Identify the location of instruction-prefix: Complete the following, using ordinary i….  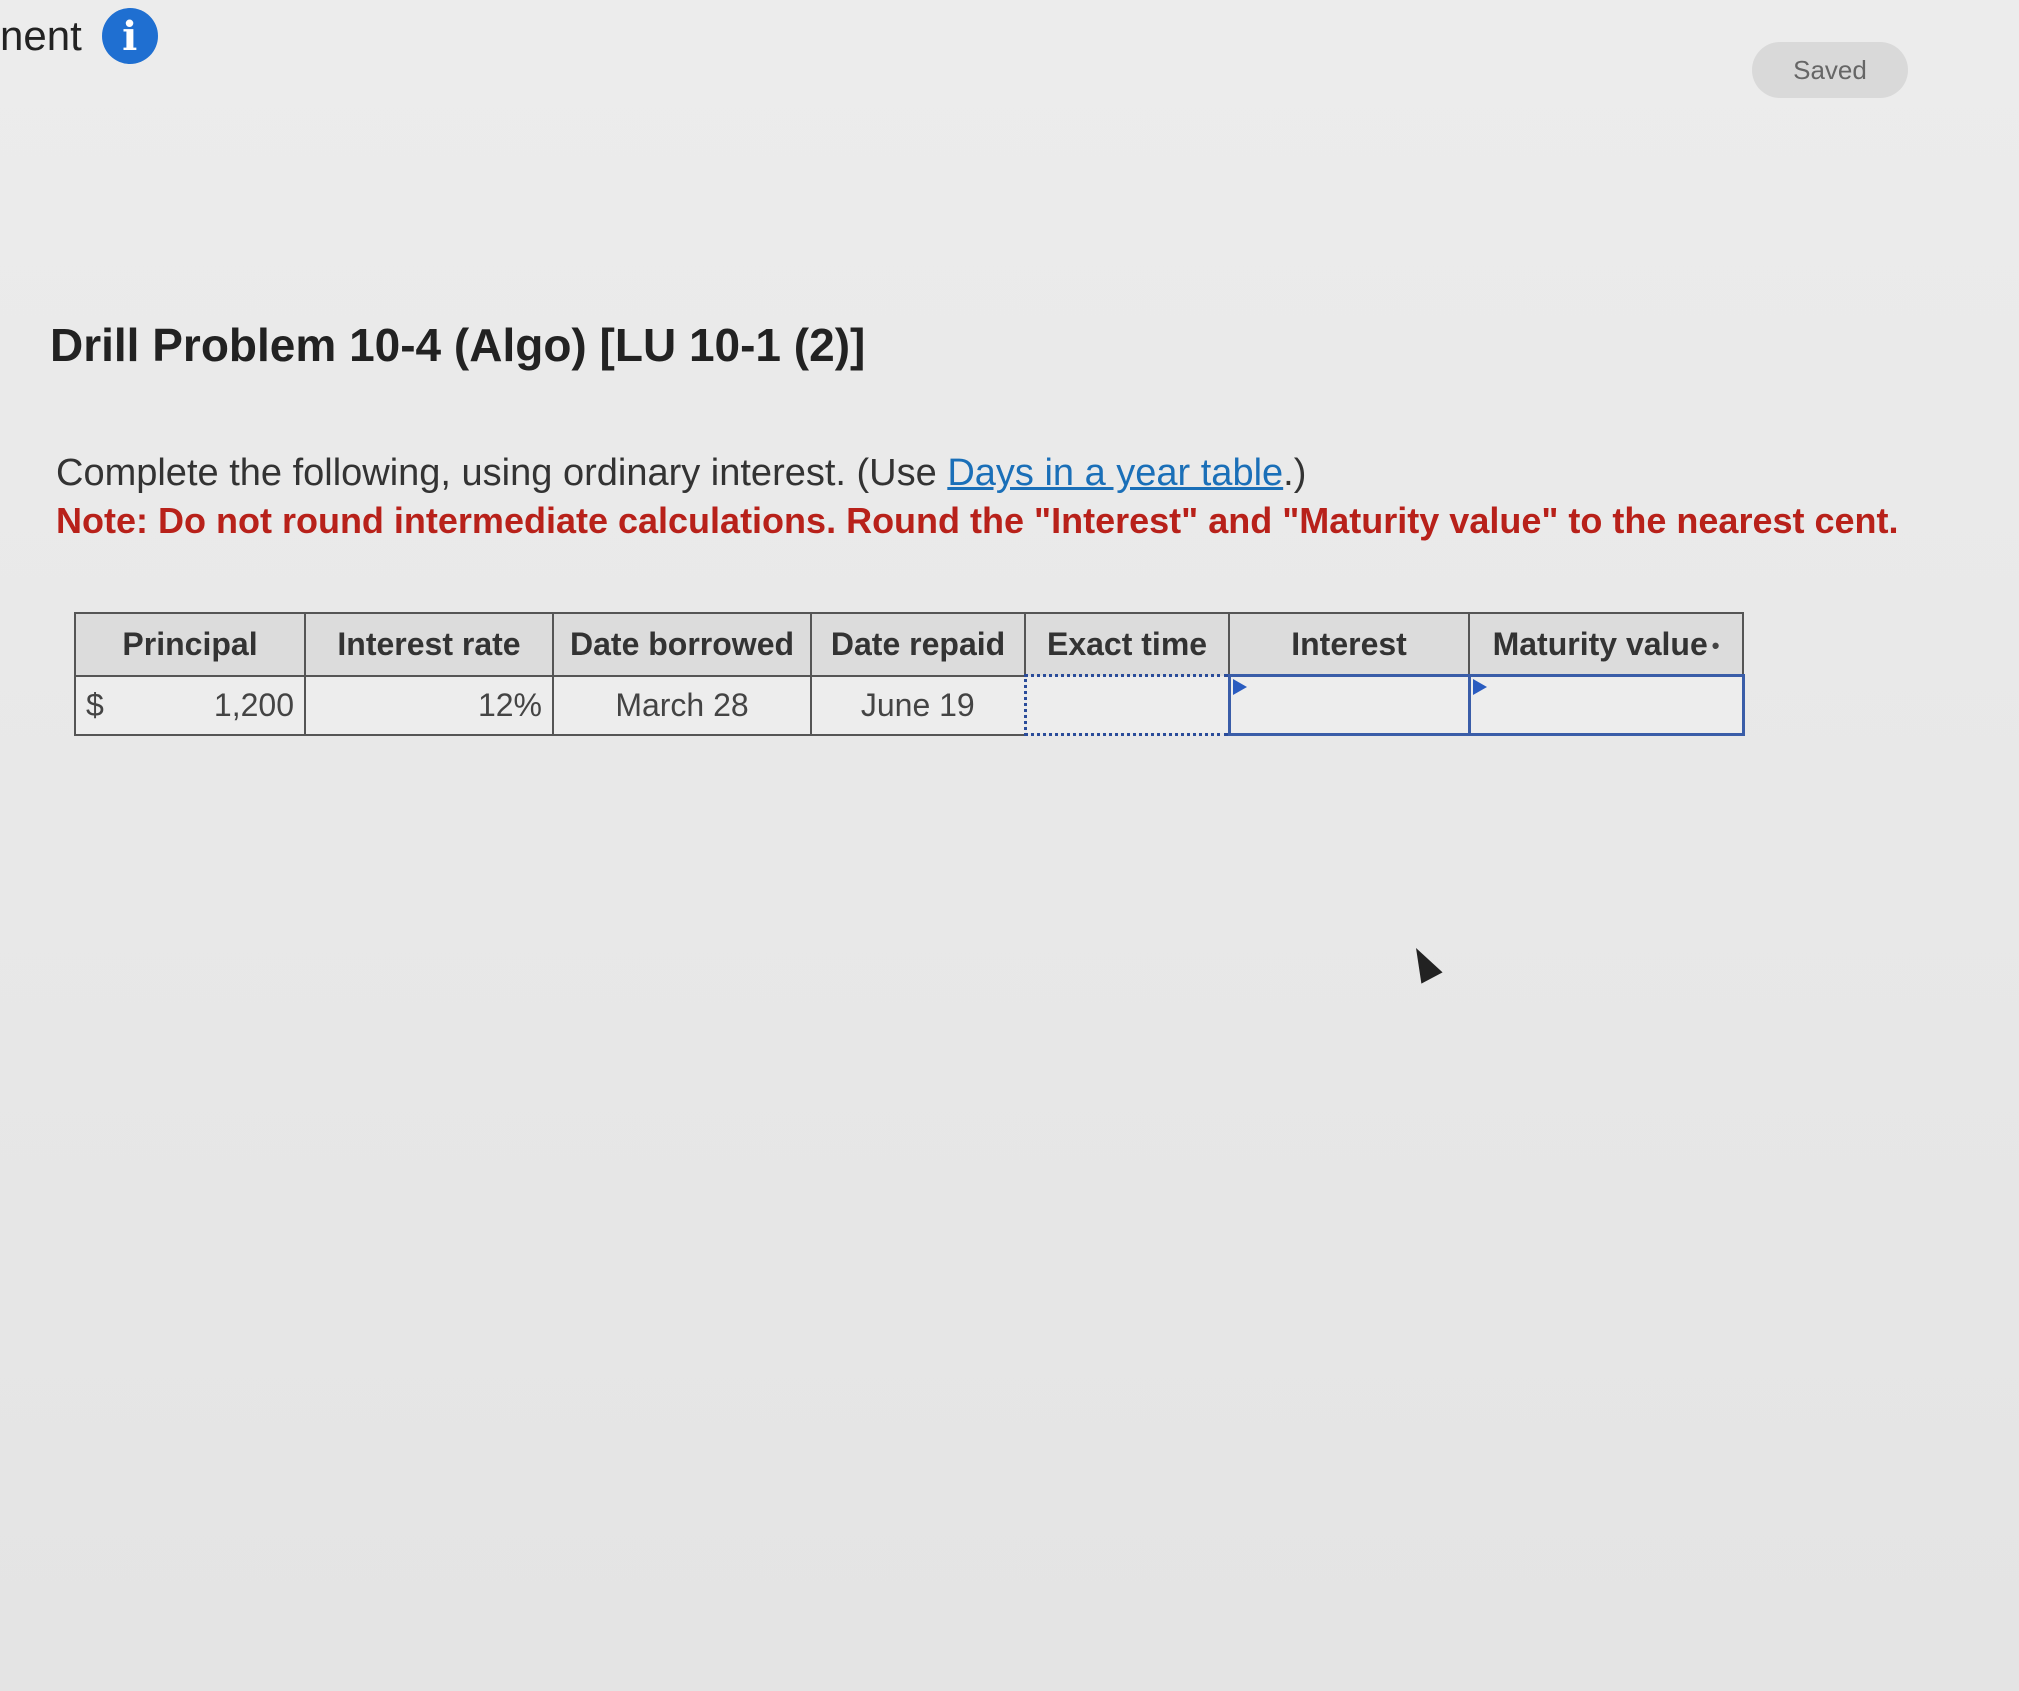
(502, 473).